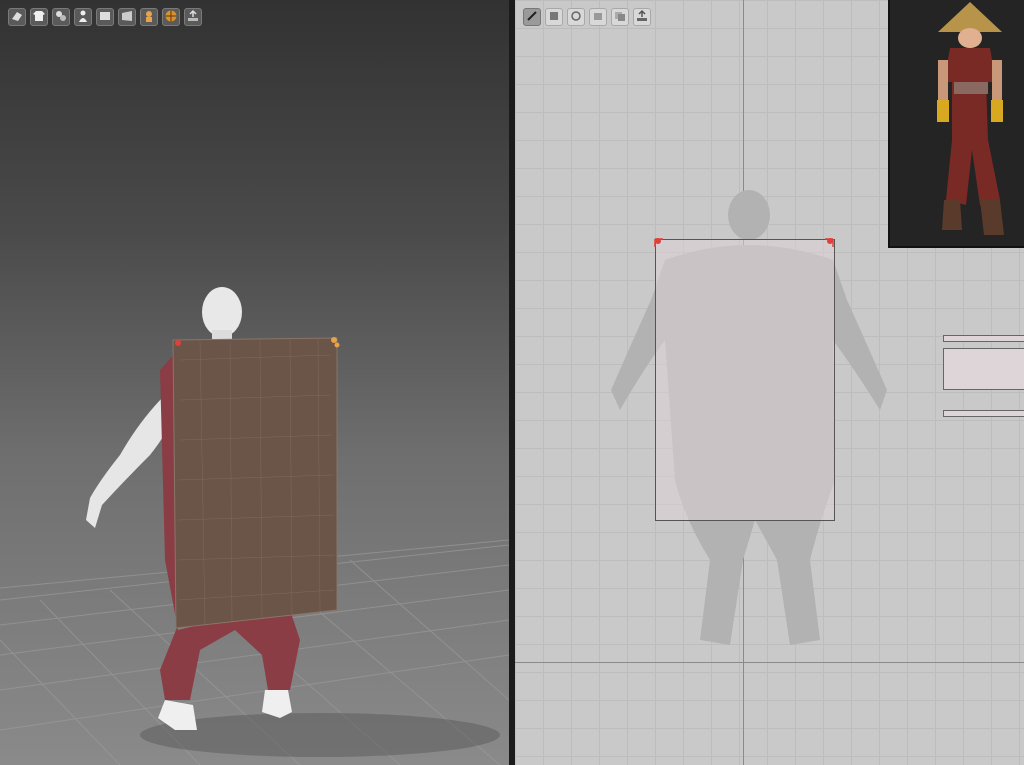  I want to click on avatar-figure, so click(213, 508).